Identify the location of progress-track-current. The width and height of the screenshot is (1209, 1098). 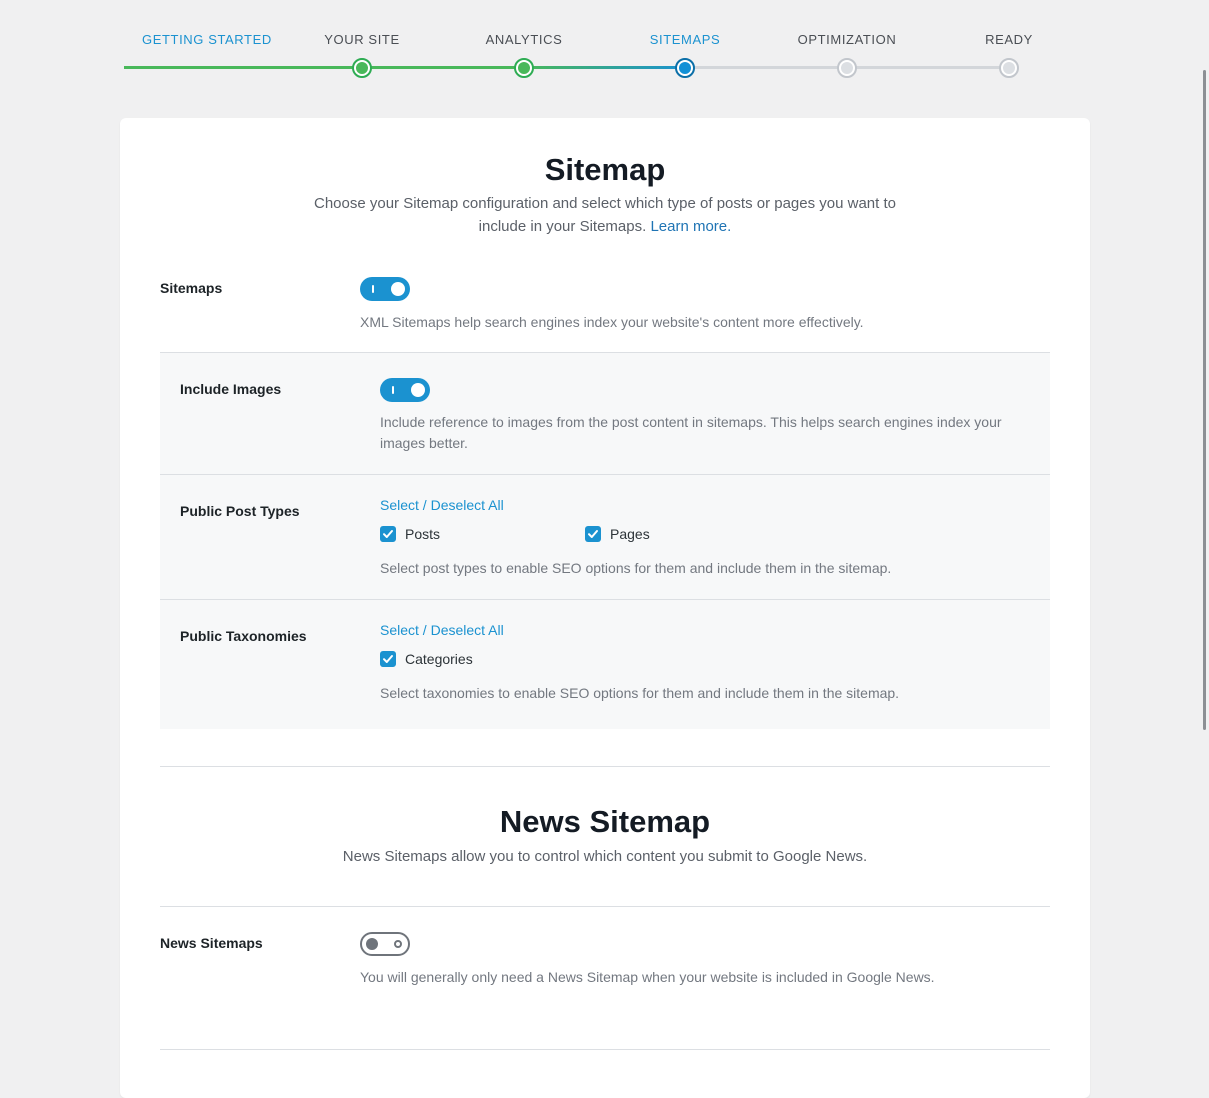
(604, 67).